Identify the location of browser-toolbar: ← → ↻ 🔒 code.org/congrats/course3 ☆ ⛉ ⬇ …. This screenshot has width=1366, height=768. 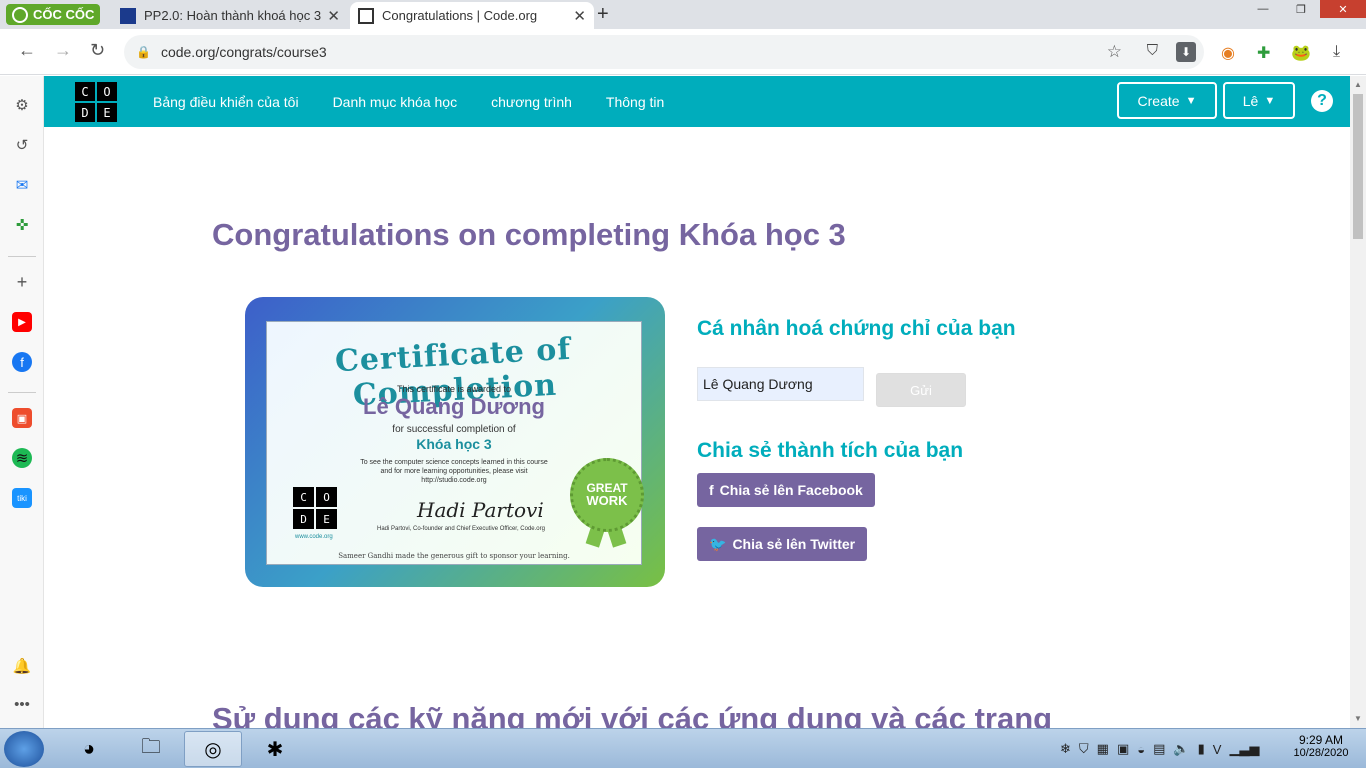
(683, 52).